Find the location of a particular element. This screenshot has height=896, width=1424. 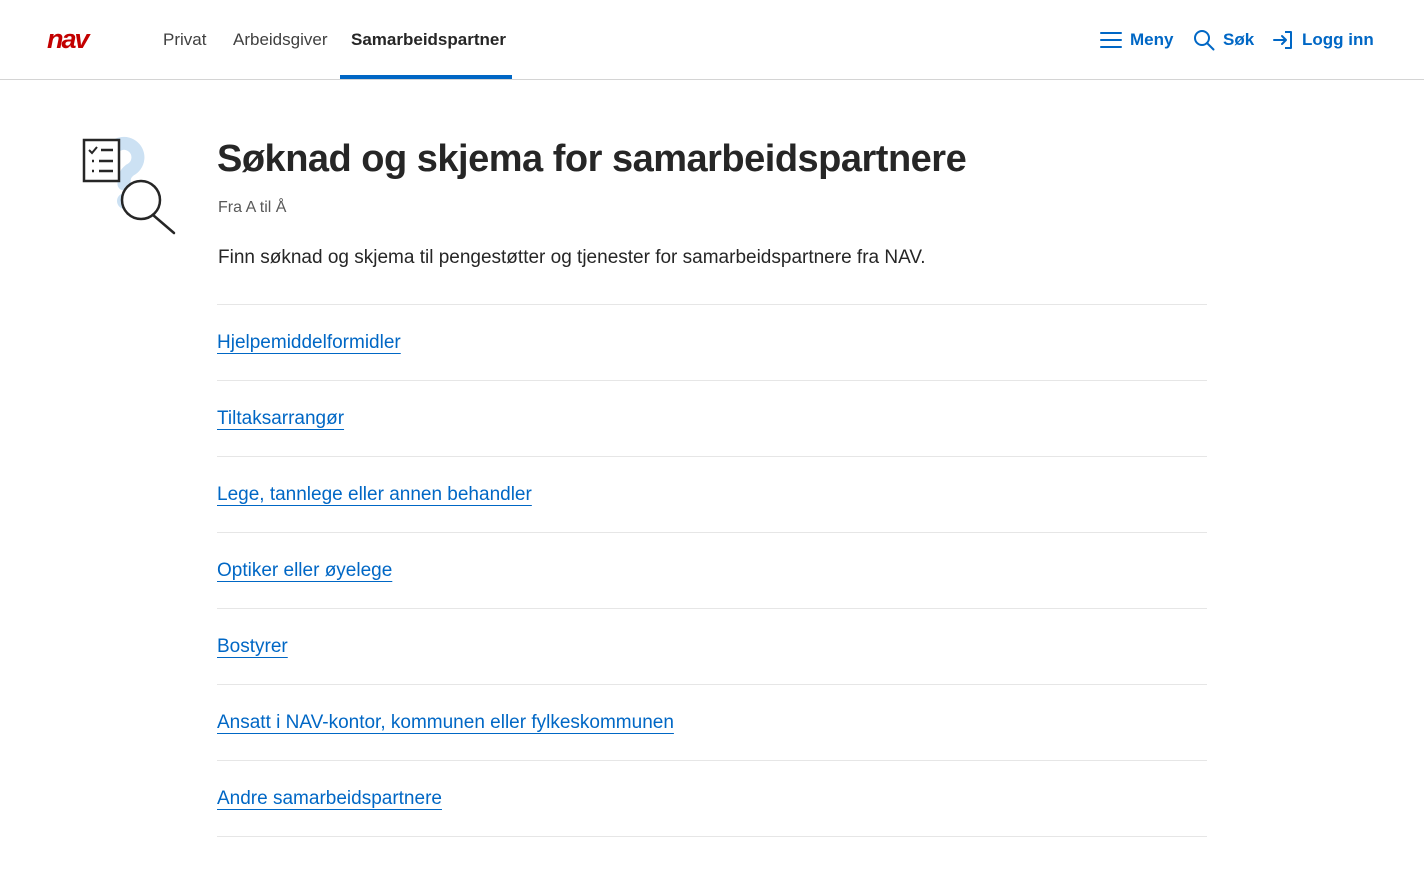

menu-label: Meny is located at coordinates (1152, 39).